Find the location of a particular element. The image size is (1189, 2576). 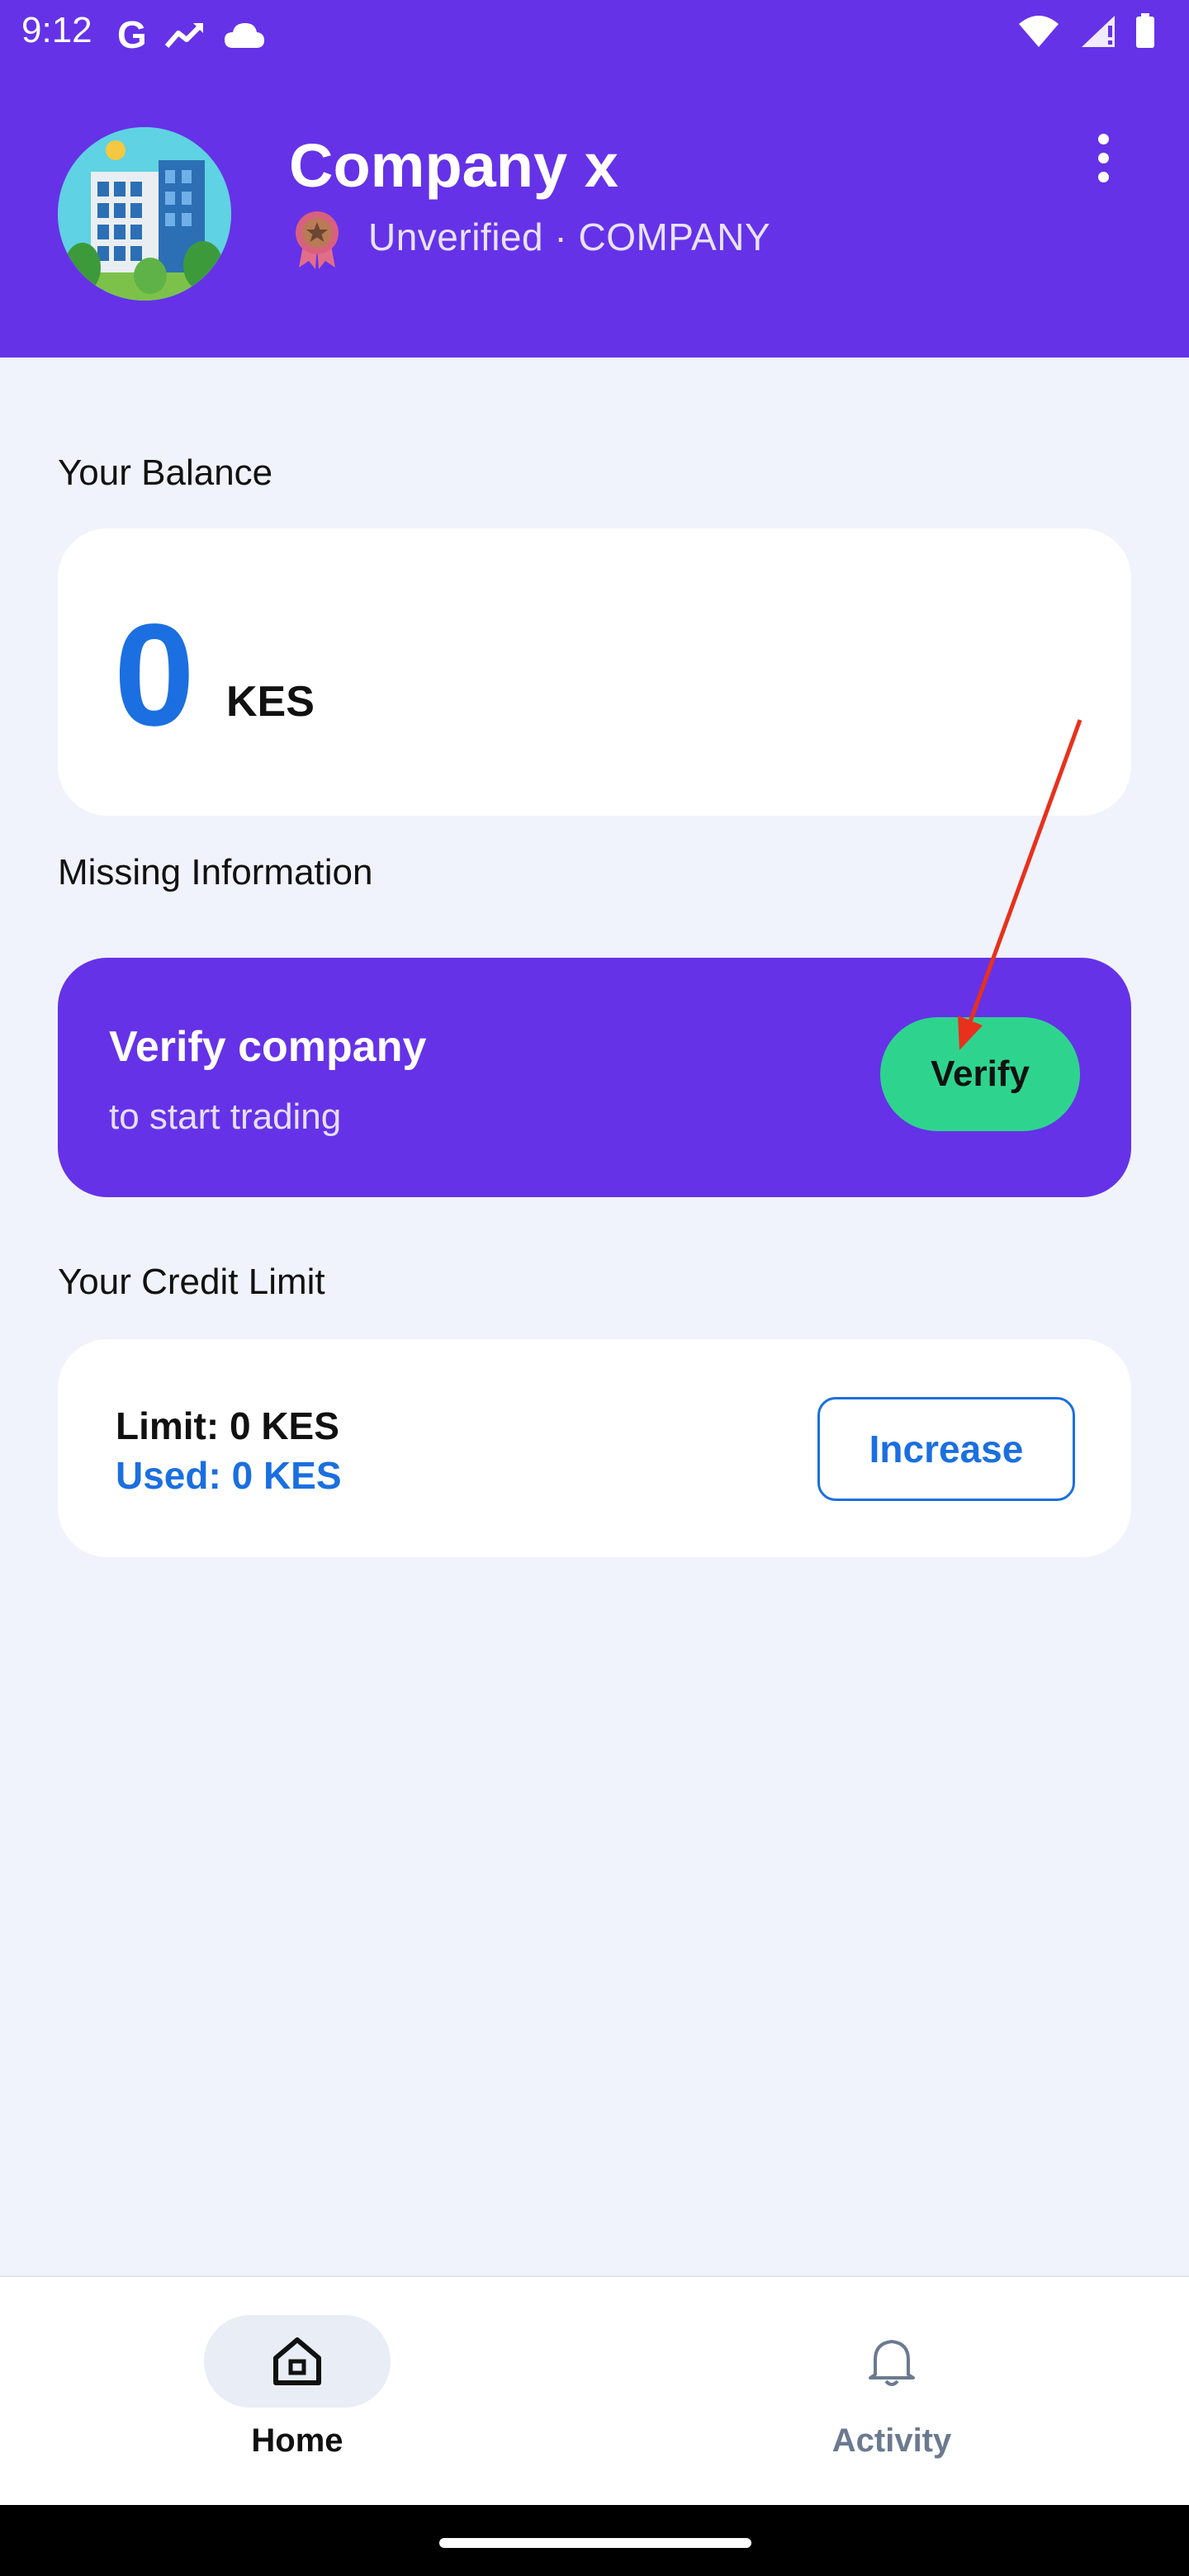

status-time: 9:12 is located at coordinates (56, 30).